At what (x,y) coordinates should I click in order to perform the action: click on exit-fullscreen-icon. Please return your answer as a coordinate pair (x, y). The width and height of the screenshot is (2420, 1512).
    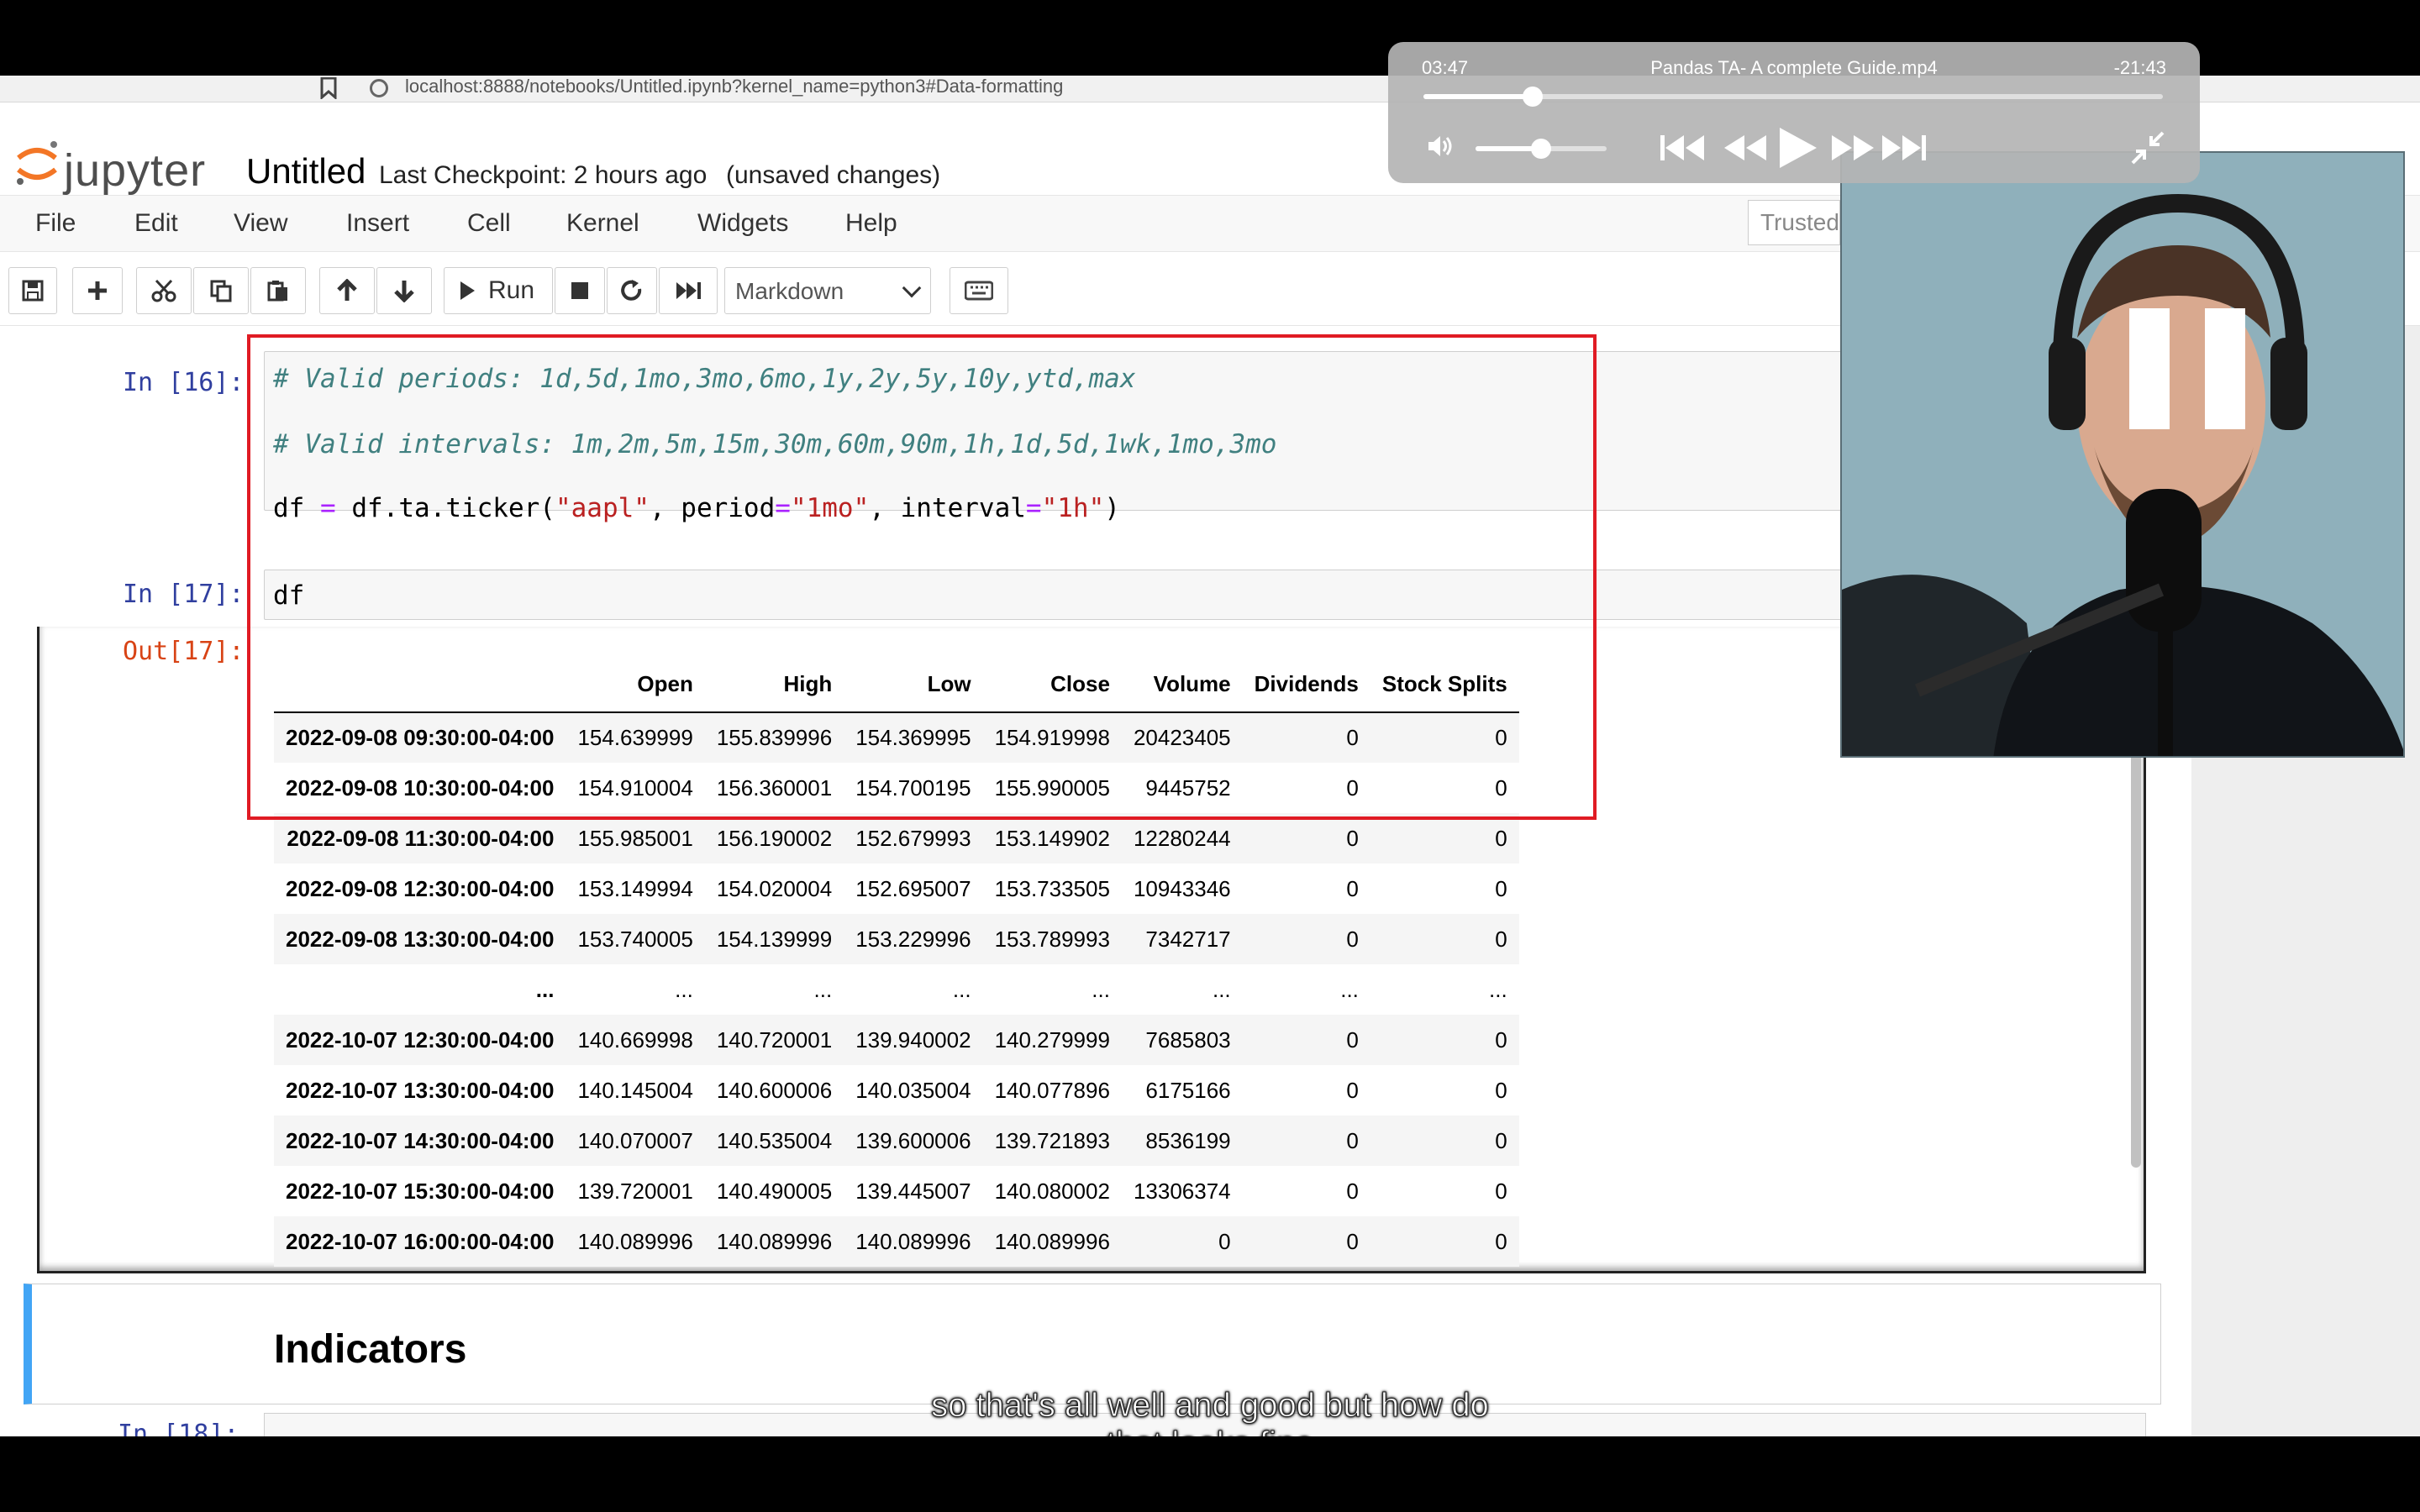
    Looking at the image, I should click on (2148, 148).